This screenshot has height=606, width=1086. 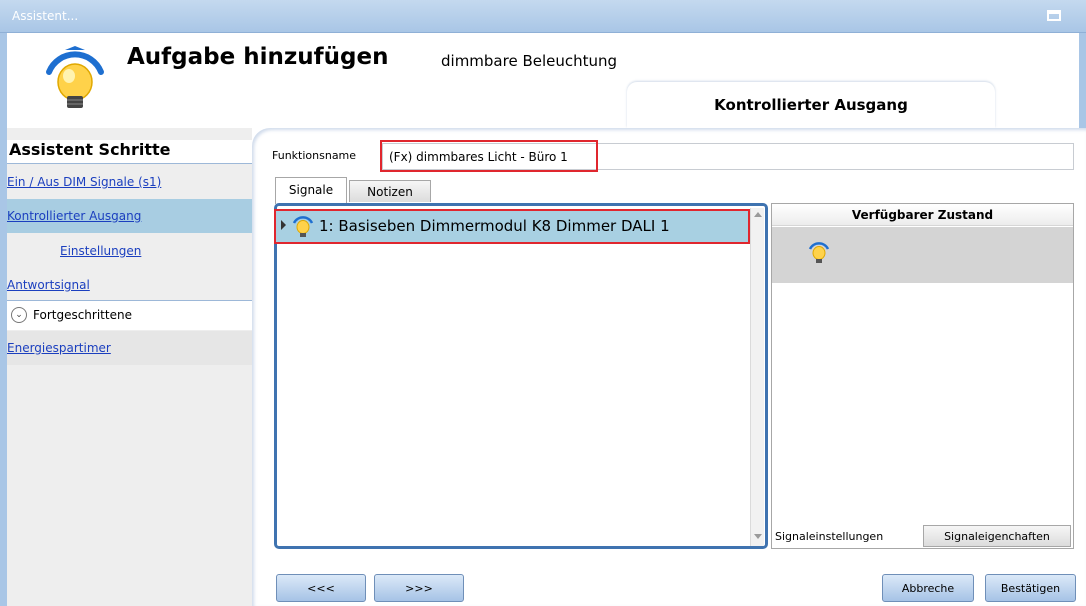 I want to click on sidebar-item-response-signal: Antwortsignal, so click(x=129, y=285).